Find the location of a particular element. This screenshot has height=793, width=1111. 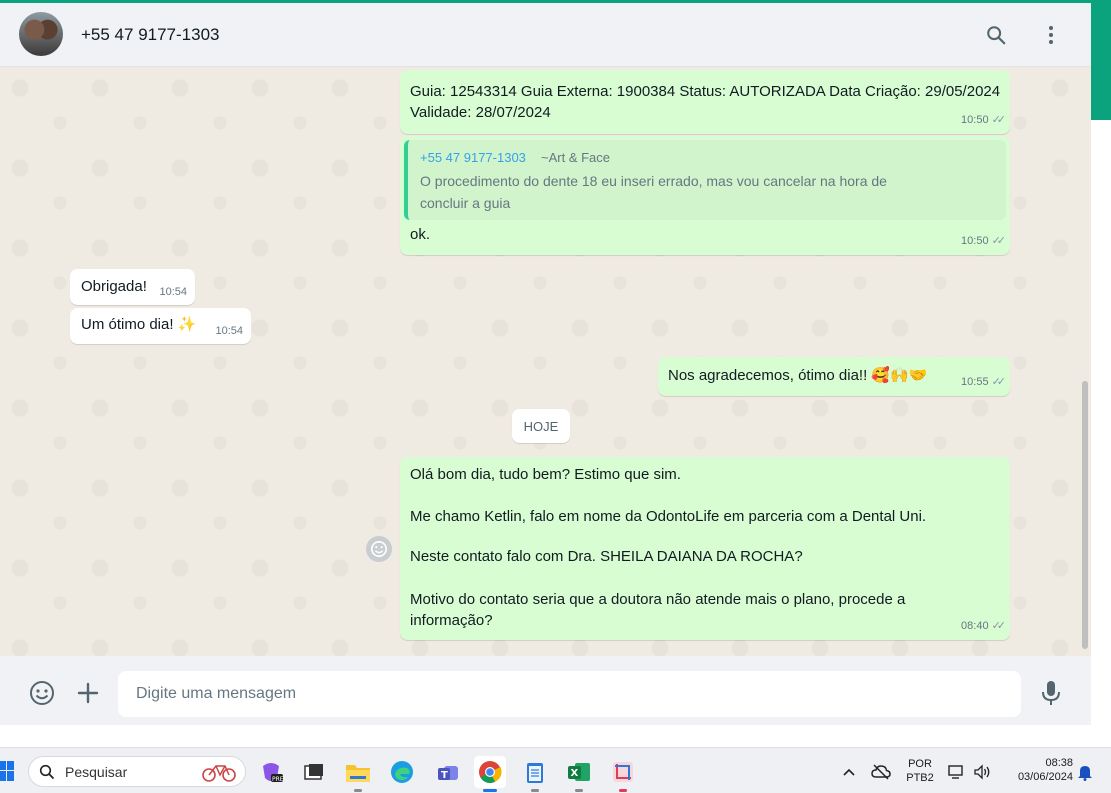

volume-icon is located at coordinates (982, 772).